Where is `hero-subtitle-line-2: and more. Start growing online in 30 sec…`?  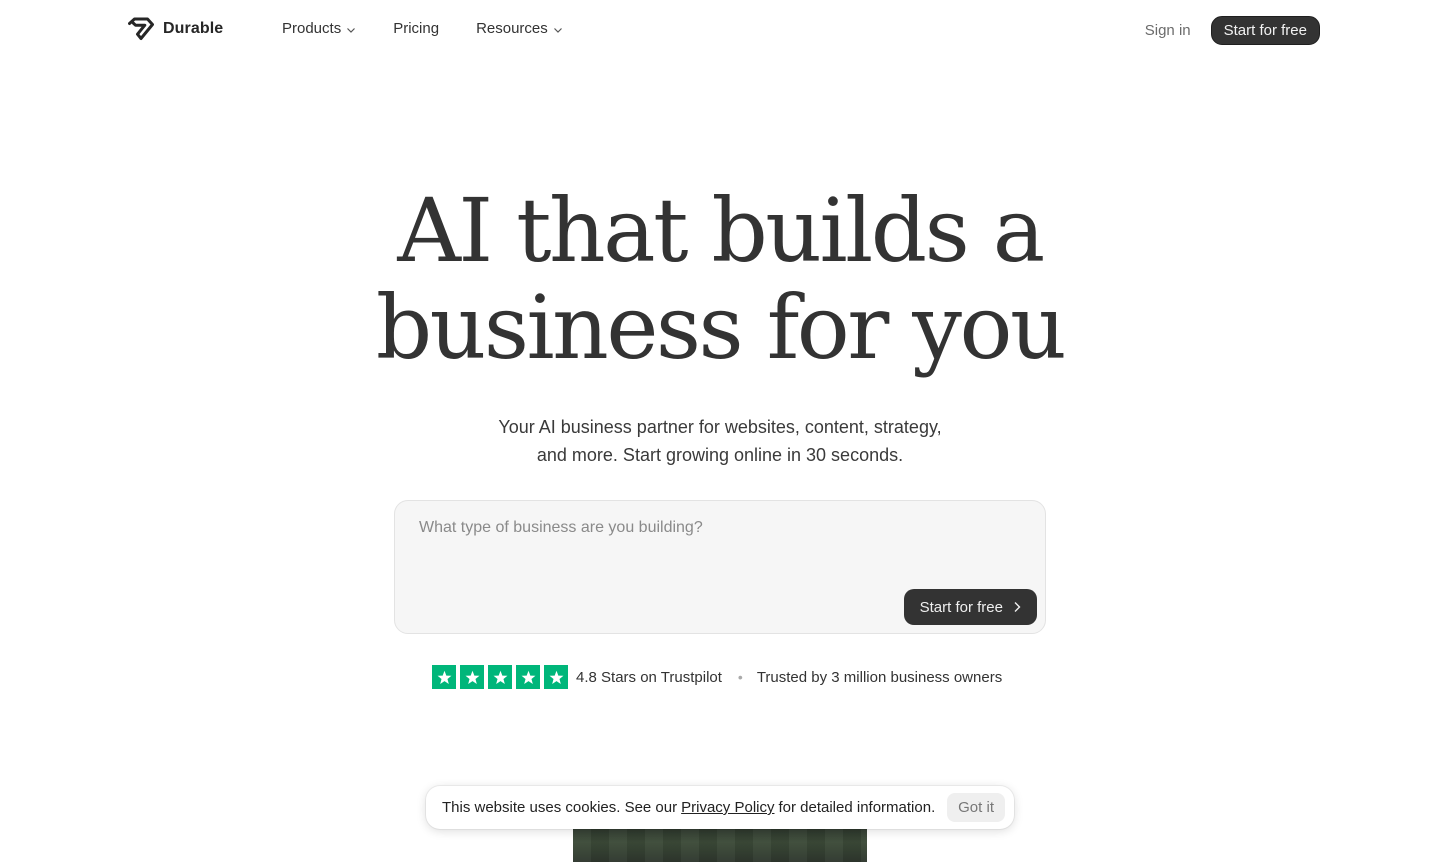
hero-subtitle-line-2: and more. Start growing online in 30 sec… is located at coordinates (720, 455).